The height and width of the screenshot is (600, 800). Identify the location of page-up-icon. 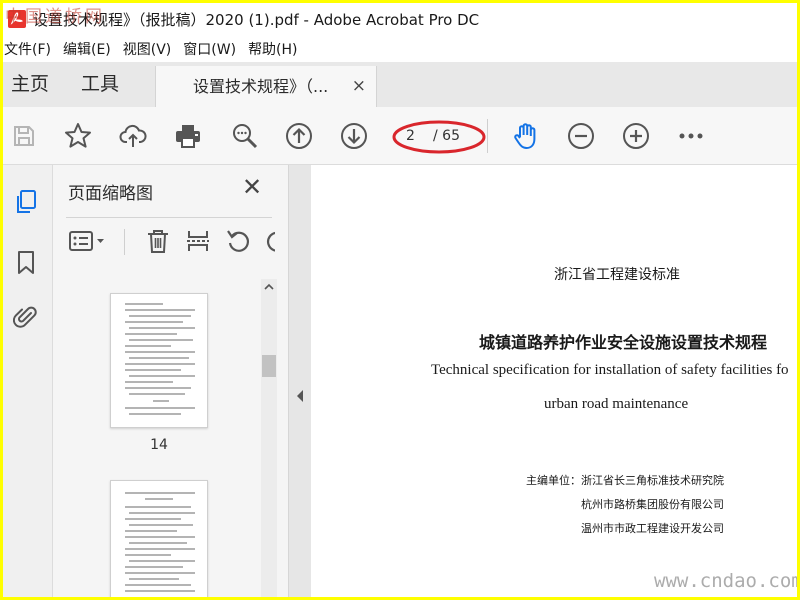
(299, 136).